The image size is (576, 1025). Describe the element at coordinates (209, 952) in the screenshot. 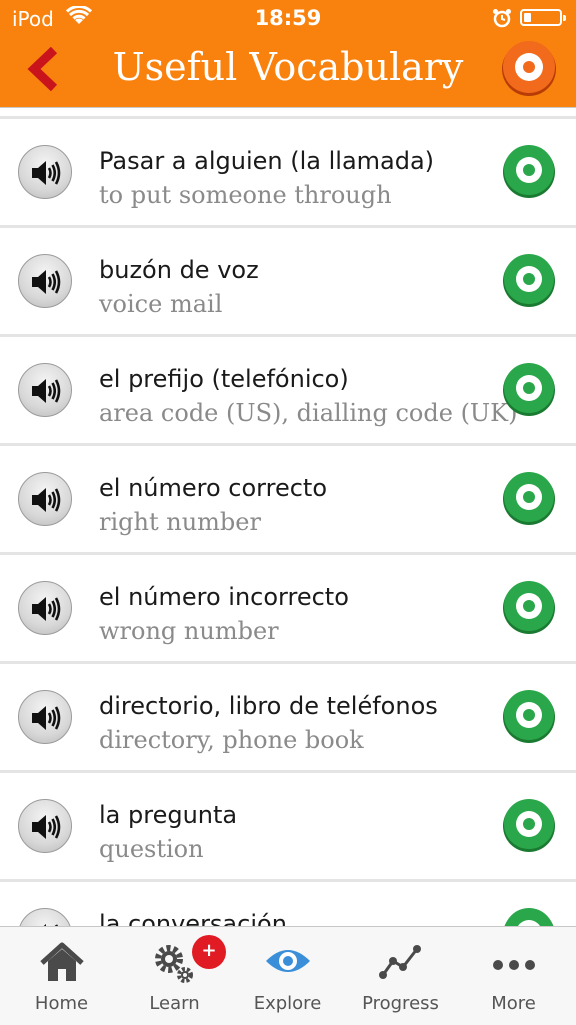

I see `notification-badge: +` at that location.